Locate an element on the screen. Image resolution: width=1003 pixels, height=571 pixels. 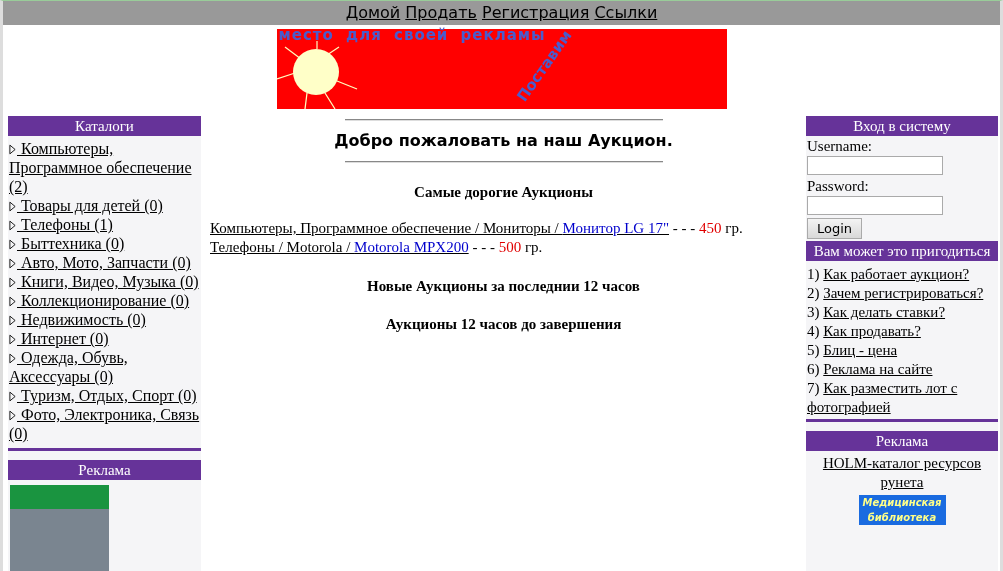
help-link: 1) Как работает аукцион? is located at coordinates (902, 274).